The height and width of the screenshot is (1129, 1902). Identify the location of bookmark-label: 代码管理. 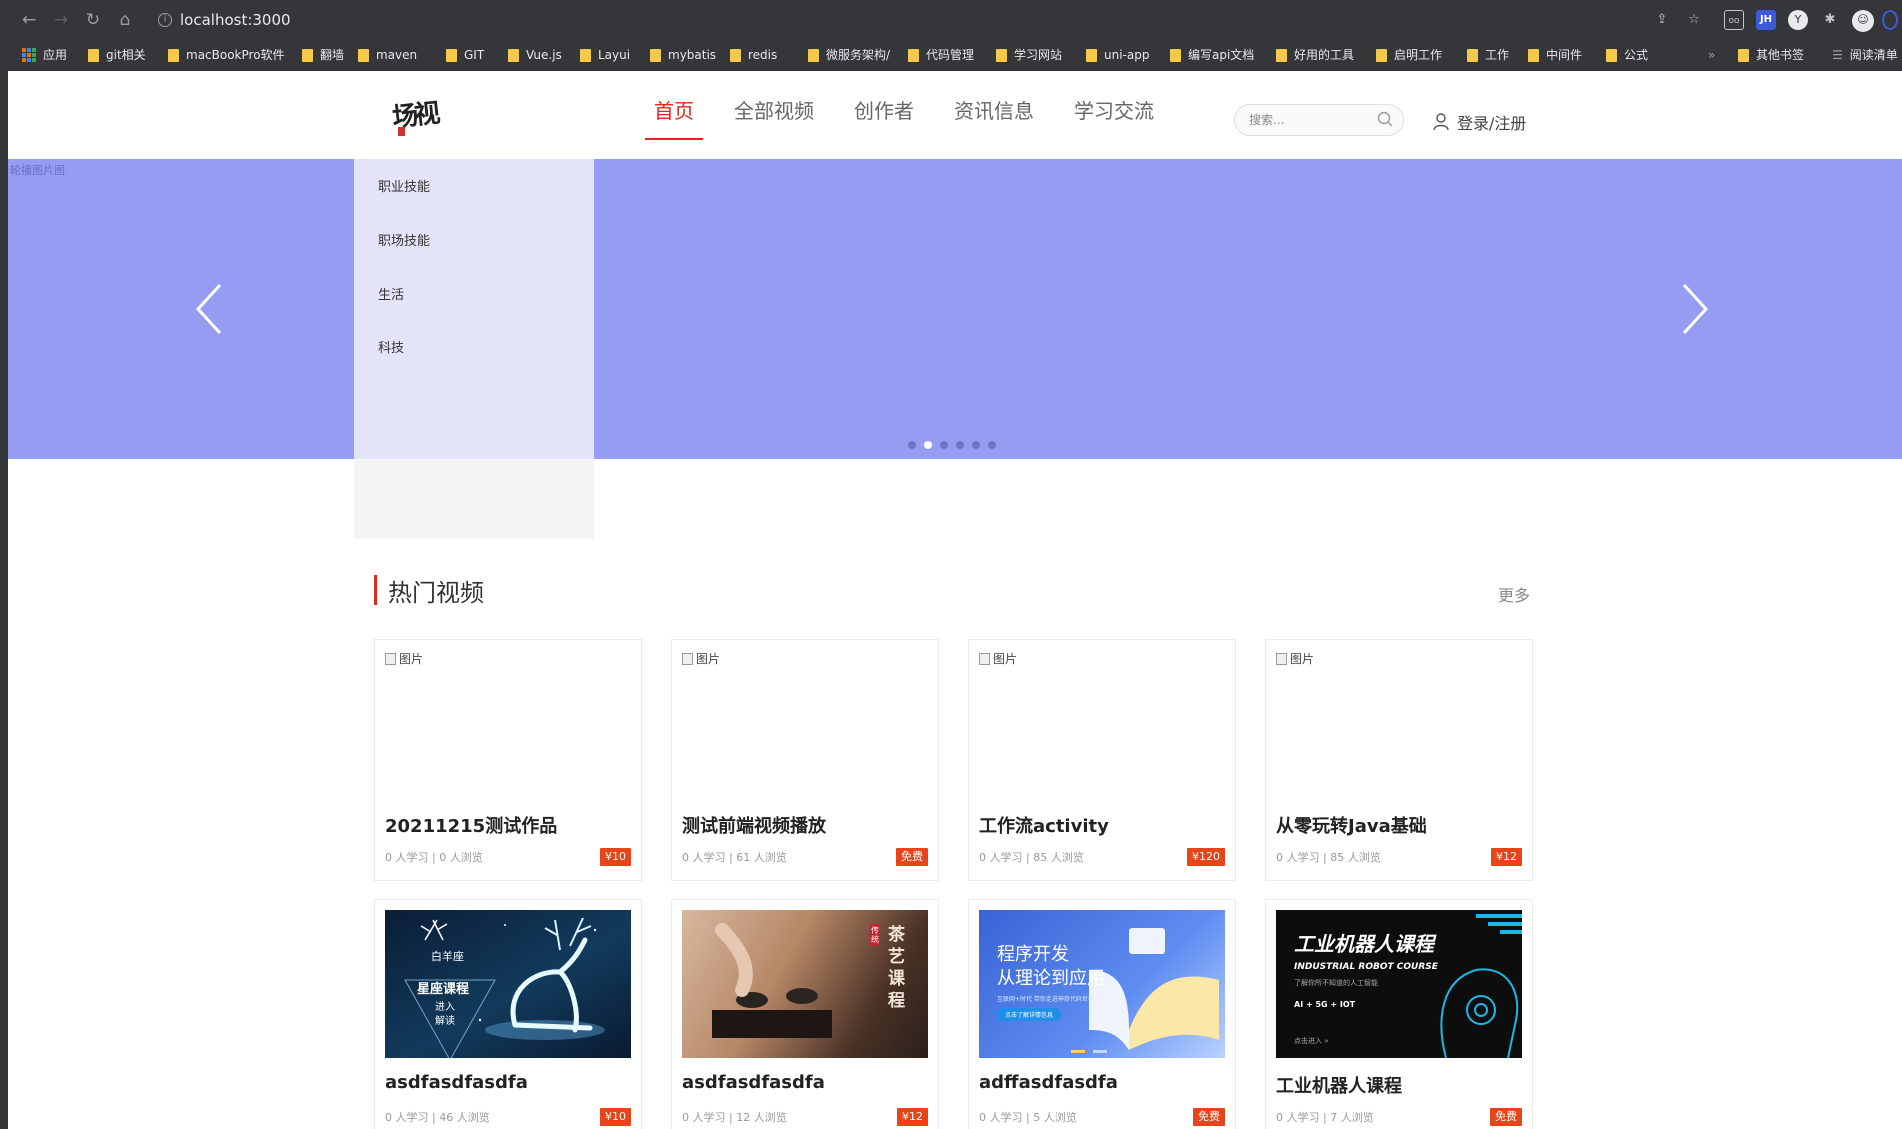
(950, 55).